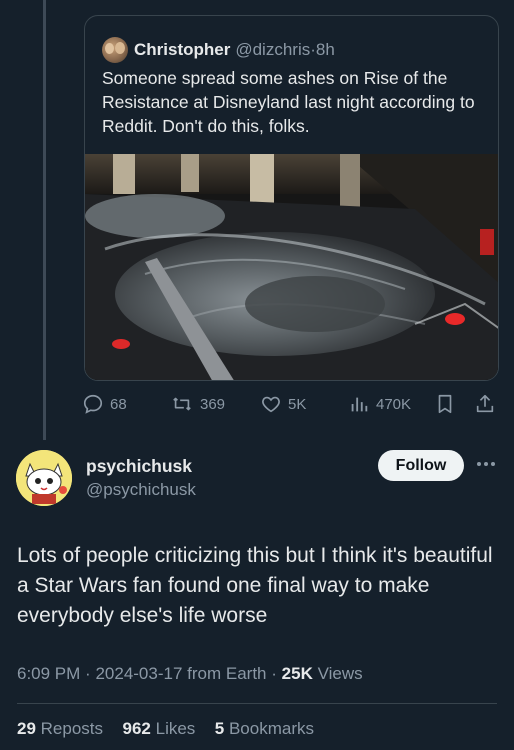 The width and height of the screenshot is (514, 750). What do you see at coordinates (421, 465) in the screenshot?
I see `follow-button: Follow` at bounding box center [421, 465].